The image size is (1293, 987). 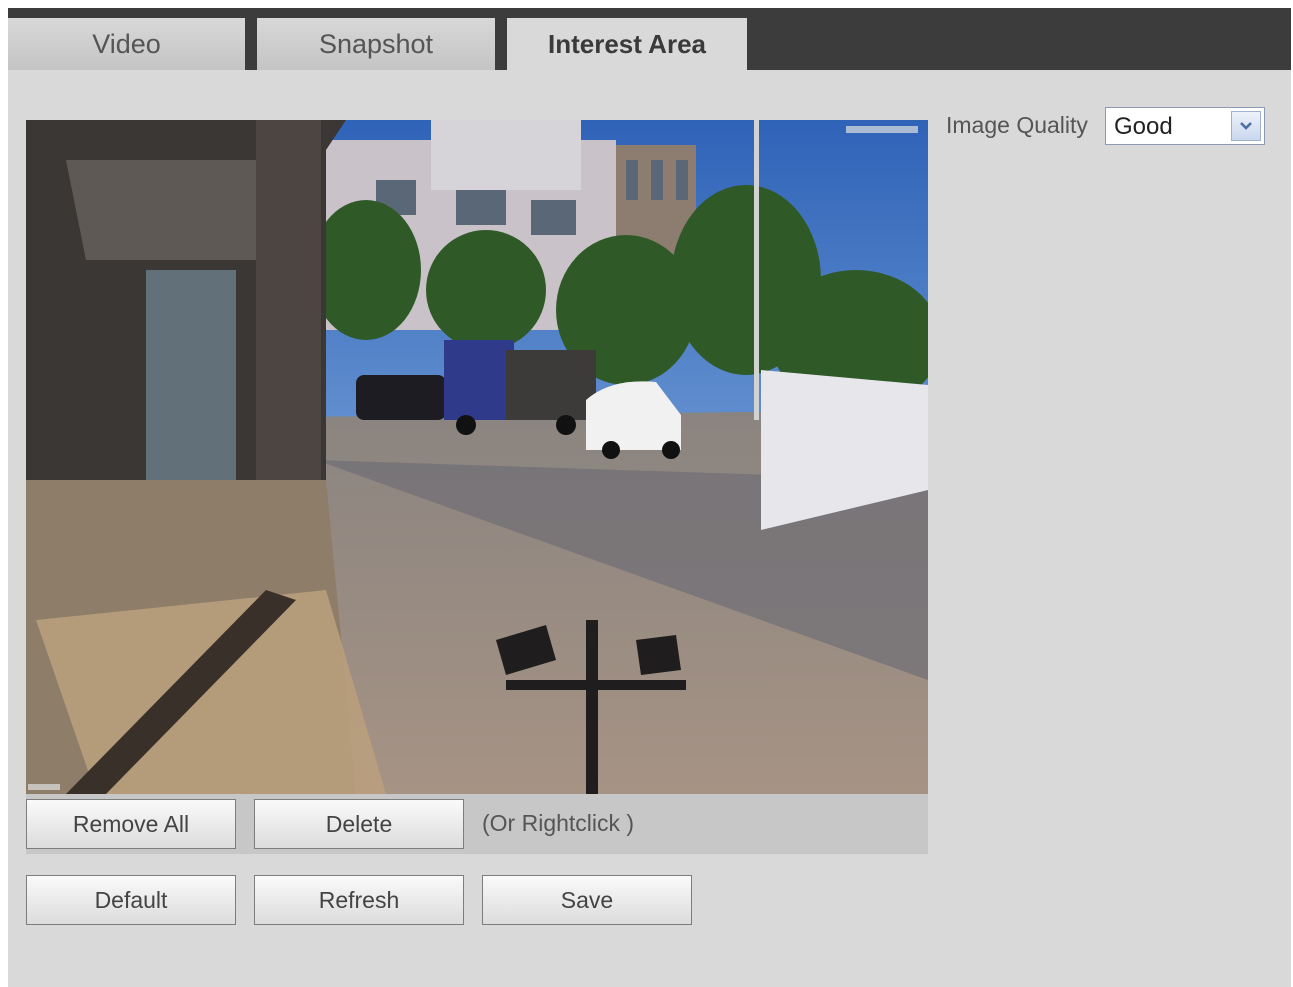 I want to click on rightclick-hint: (Or Rightclick ), so click(x=558, y=823).